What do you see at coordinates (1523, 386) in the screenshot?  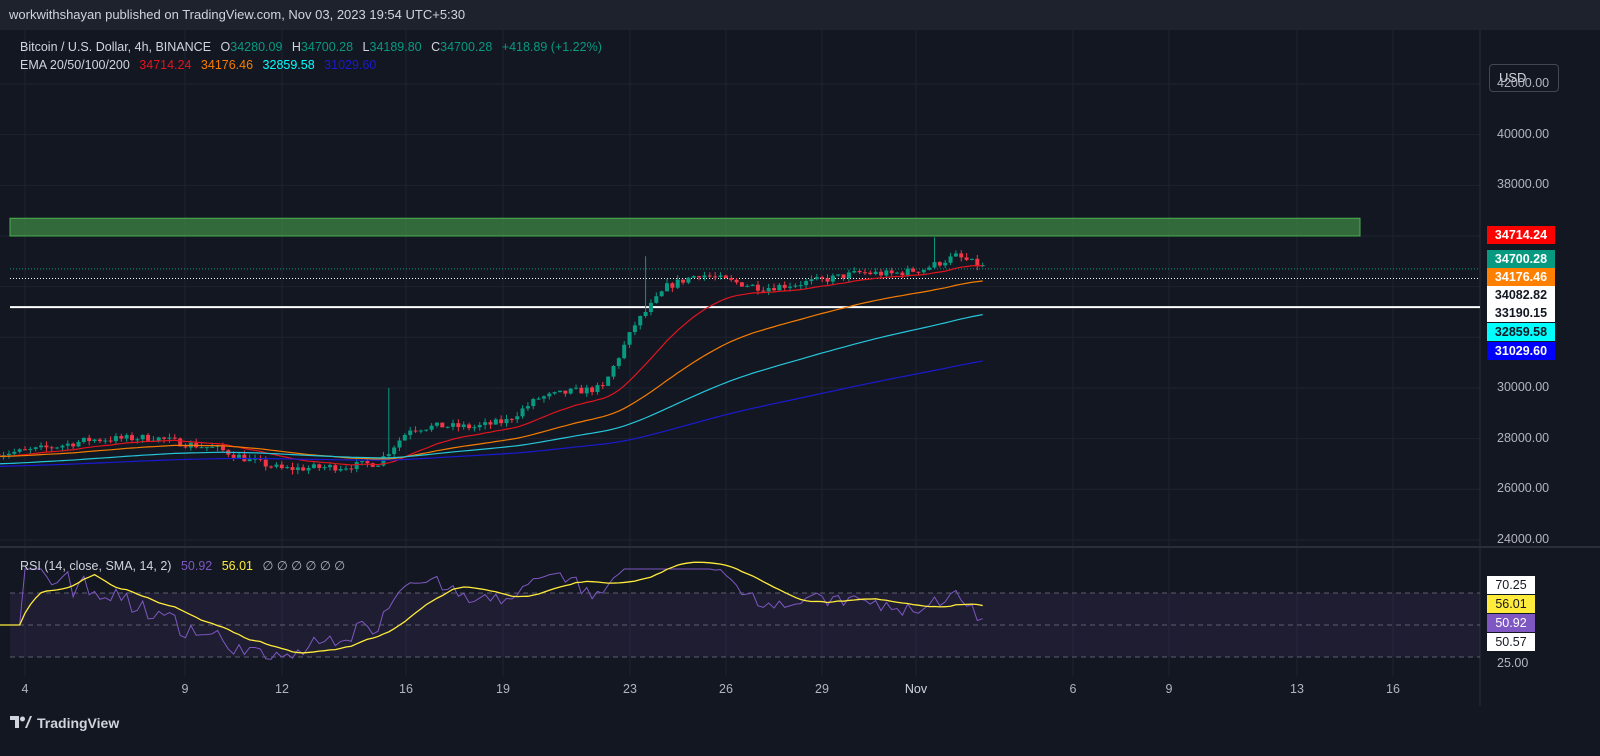 I see `price-tick: 30000.00` at bounding box center [1523, 386].